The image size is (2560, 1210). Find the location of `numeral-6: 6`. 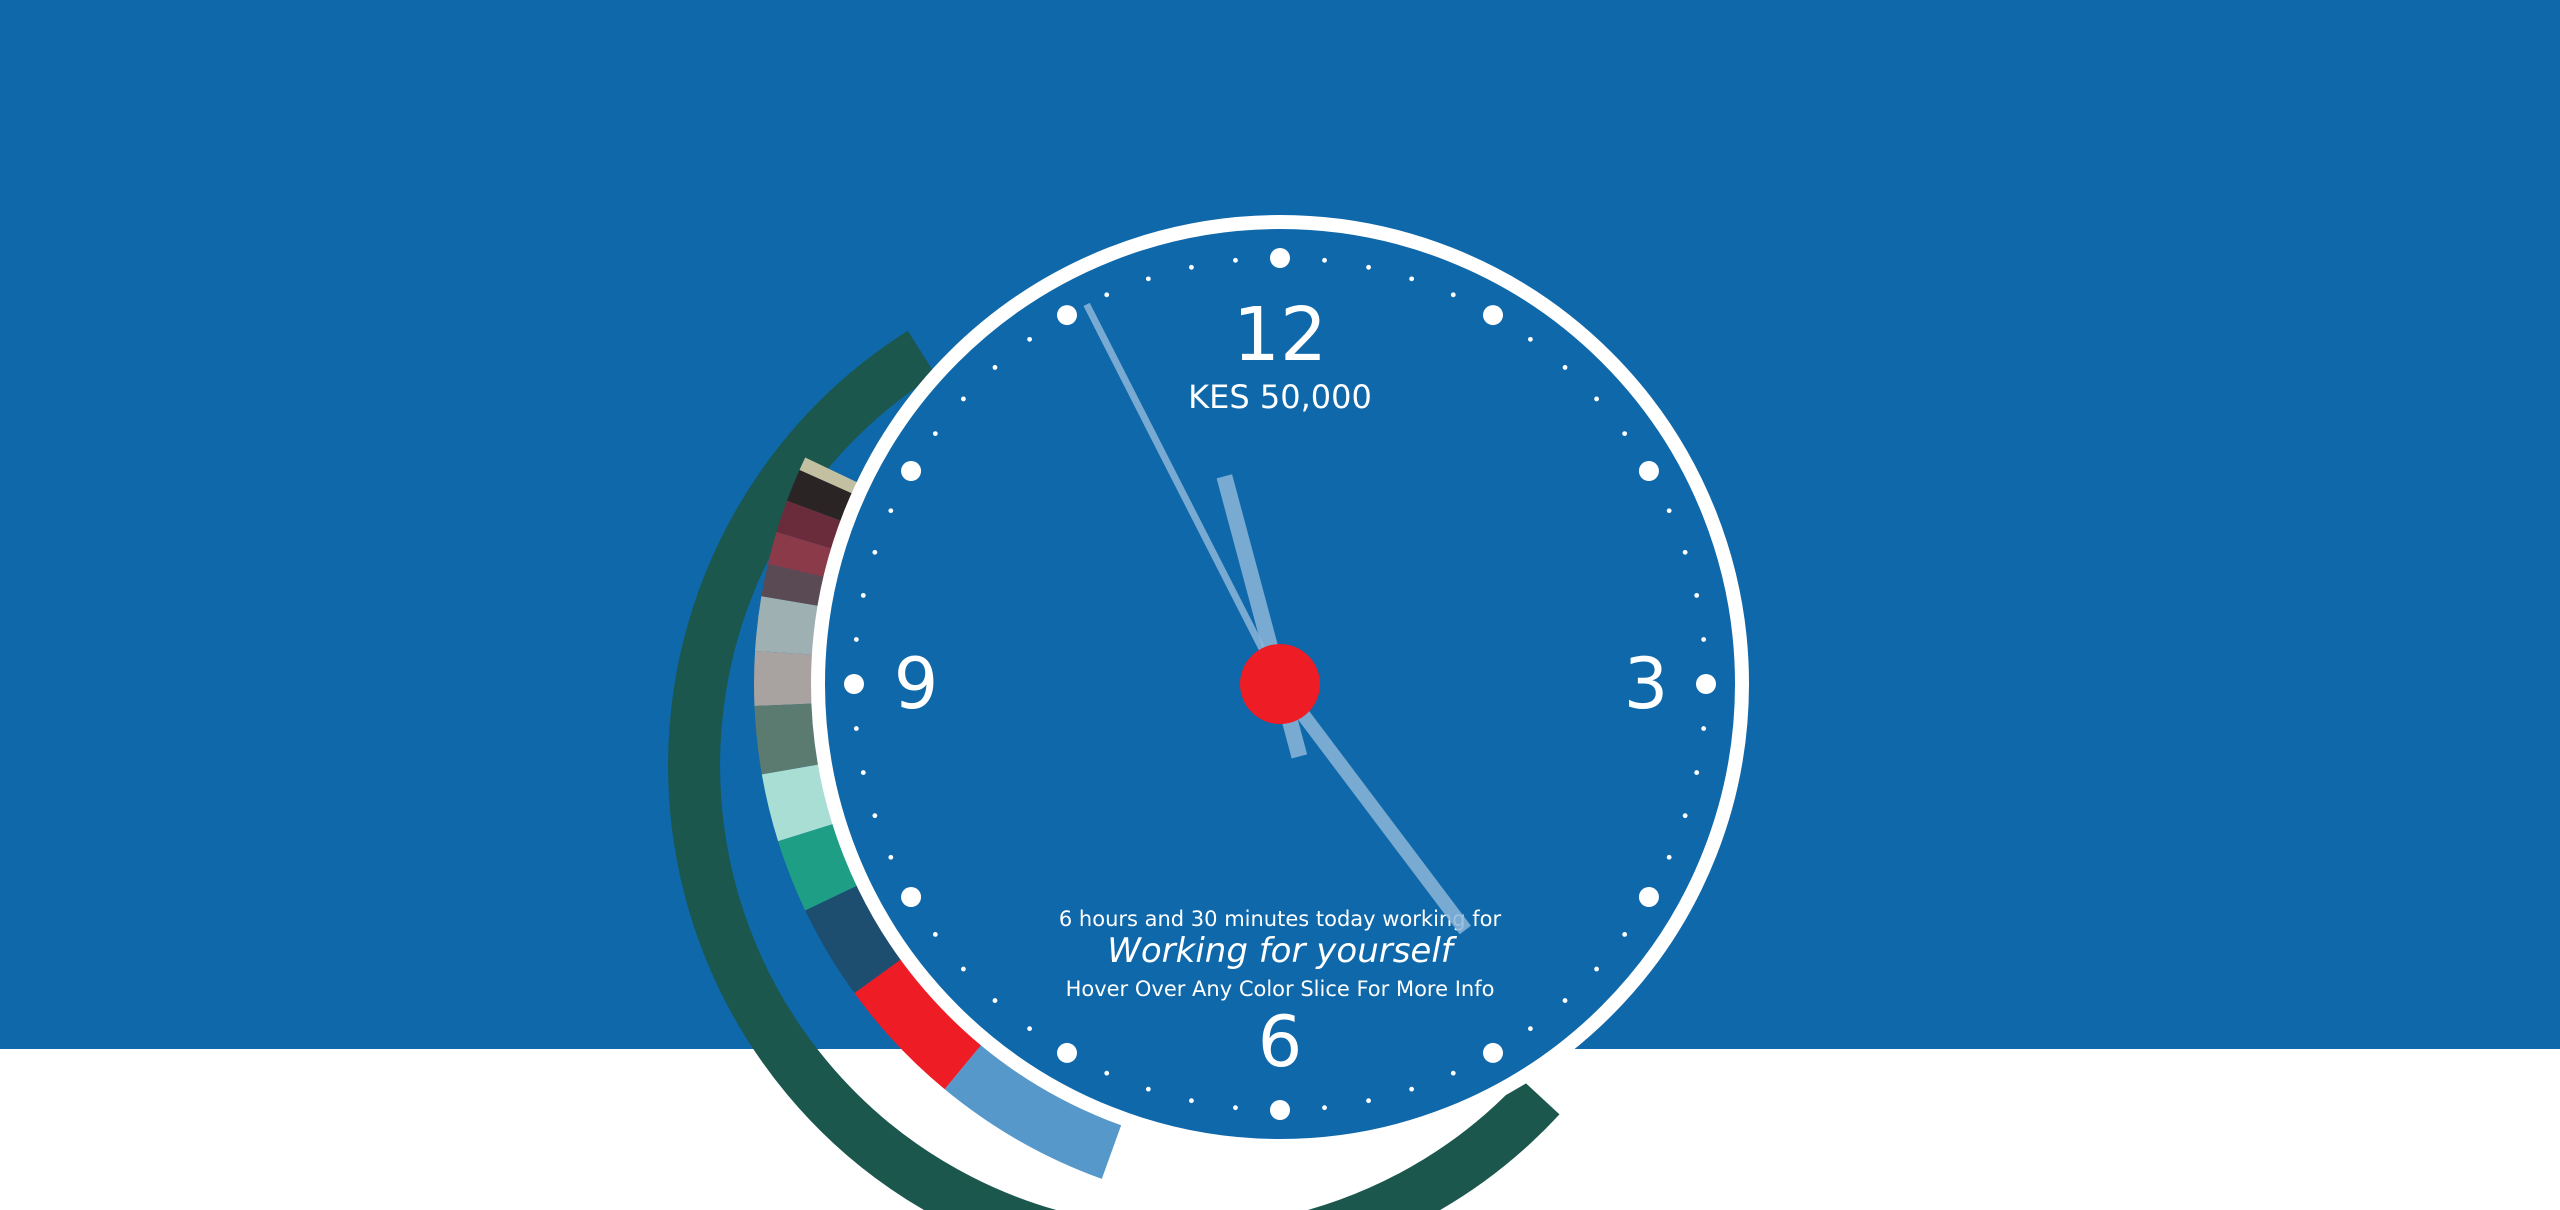

numeral-6: 6 is located at coordinates (1280, 1042).